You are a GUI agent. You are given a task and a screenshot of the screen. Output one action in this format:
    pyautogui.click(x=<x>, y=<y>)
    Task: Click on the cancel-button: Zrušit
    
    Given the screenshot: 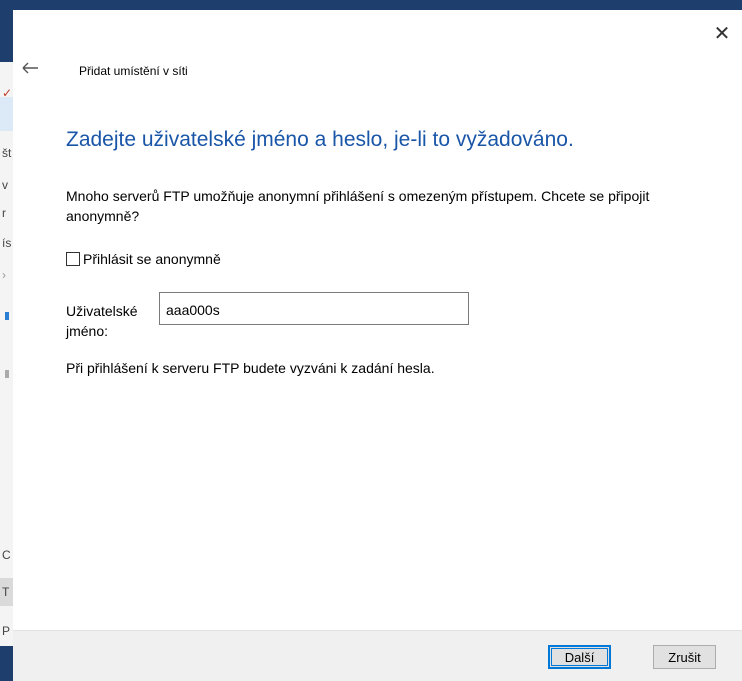 What is the action you would take?
    pyautogui.click(x=684, y=657)
    